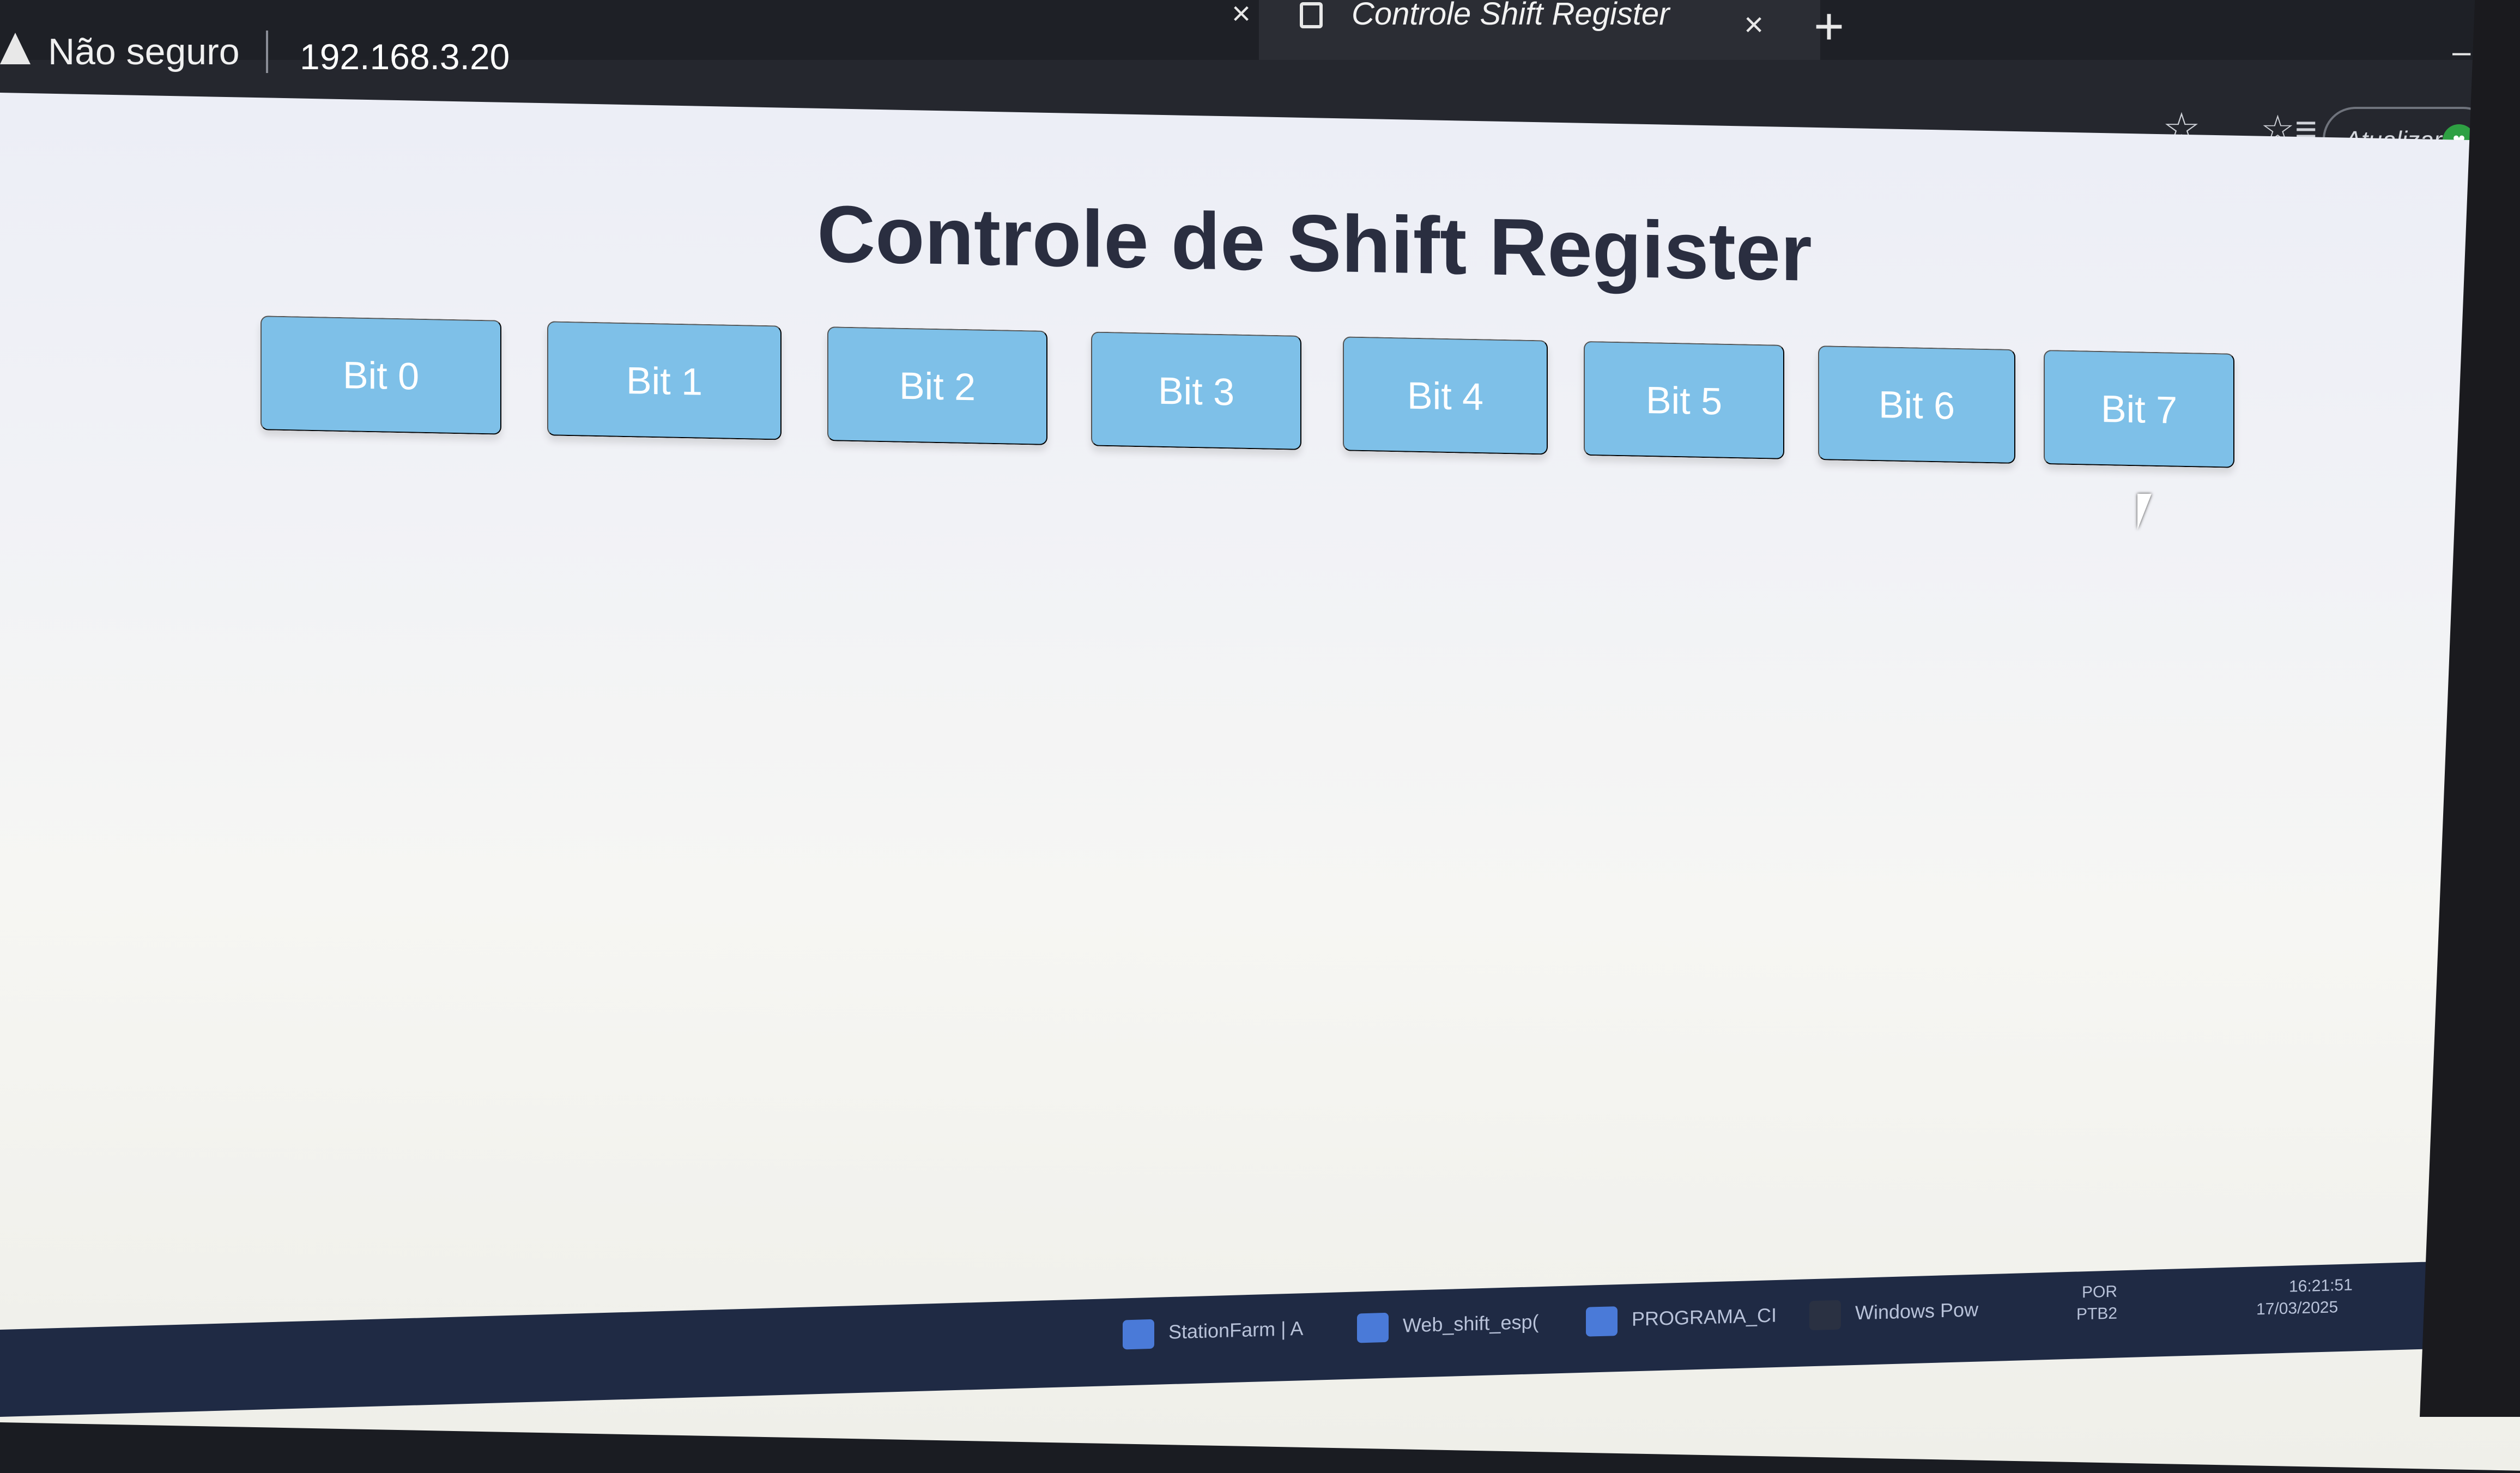  What do you see at coordinates (1825, 1315) in the screenshot?
I see `terminal-icon` at bounding box center [1825, 1315].